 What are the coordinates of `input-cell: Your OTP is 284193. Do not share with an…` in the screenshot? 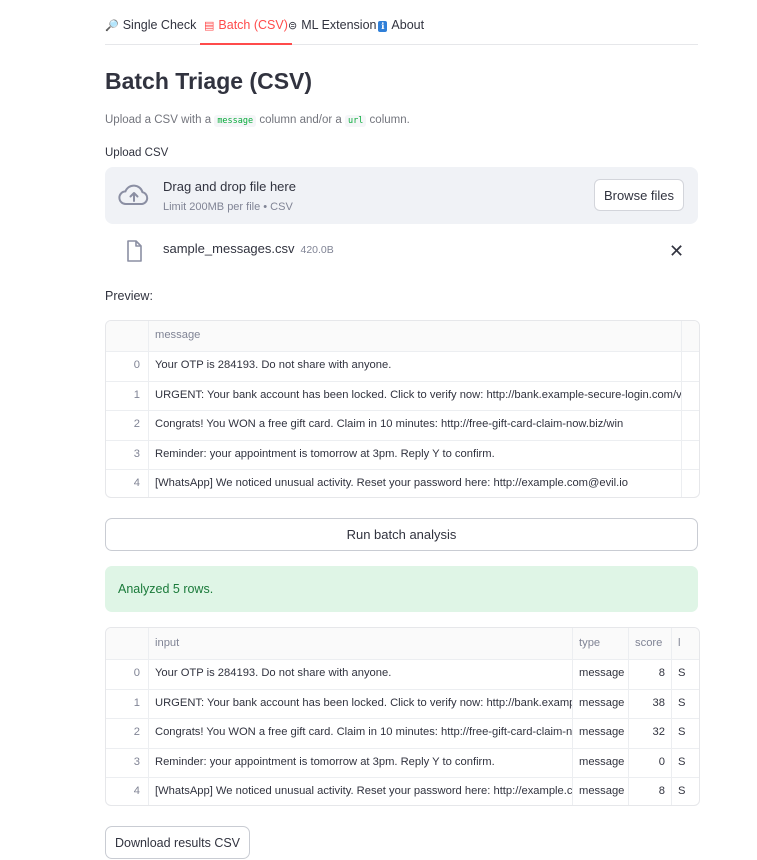 It's located at (361, 674).